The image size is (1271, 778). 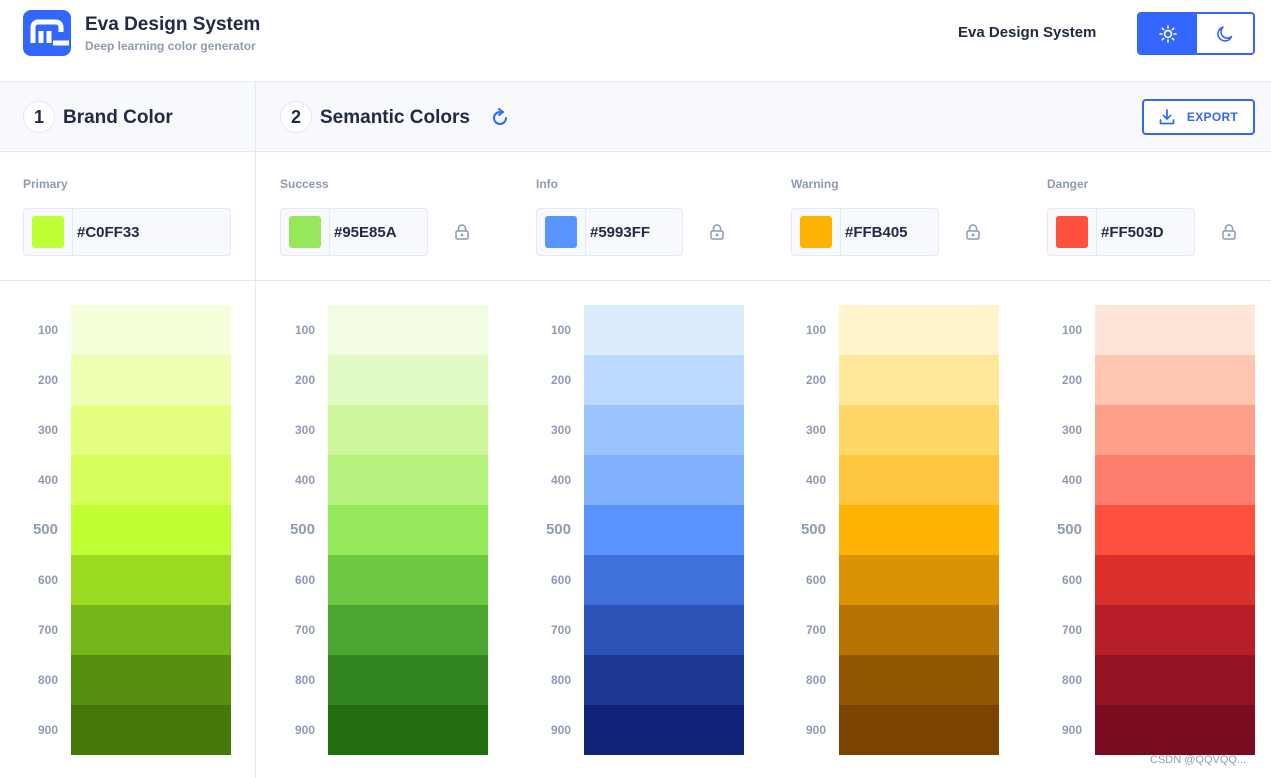 What do you see at coordinates (151, 580) in the screenshot?
I see `primary-shade-600-swatch` at bounding box center [151, 580].